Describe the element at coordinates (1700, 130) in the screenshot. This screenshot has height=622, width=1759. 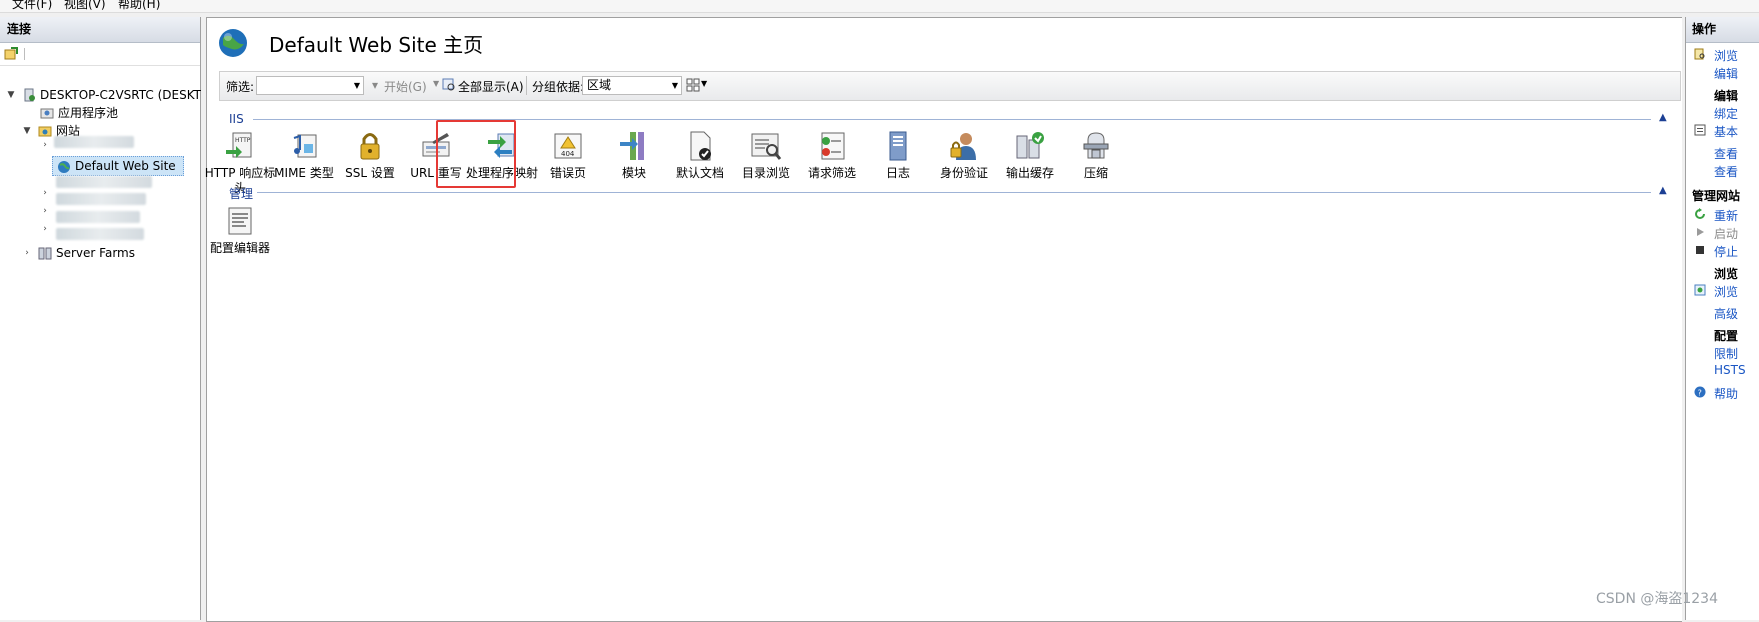
I see `settings-icon` at that location.